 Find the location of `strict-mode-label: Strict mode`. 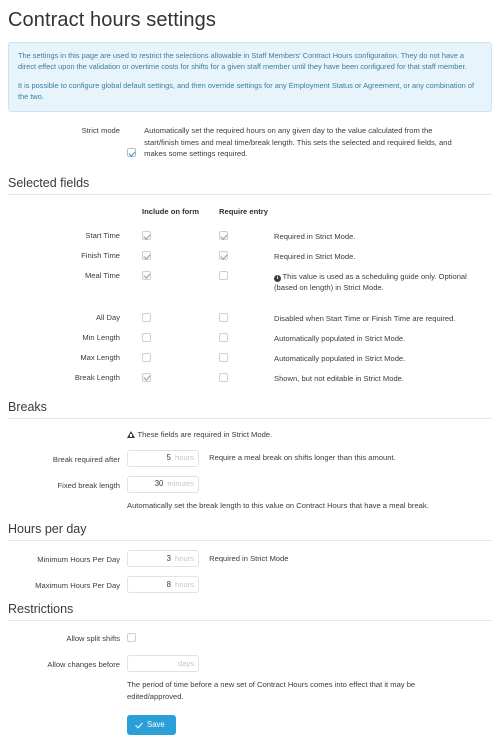

strict-mode-label: Strict mode is located at coordinates (100, 130).